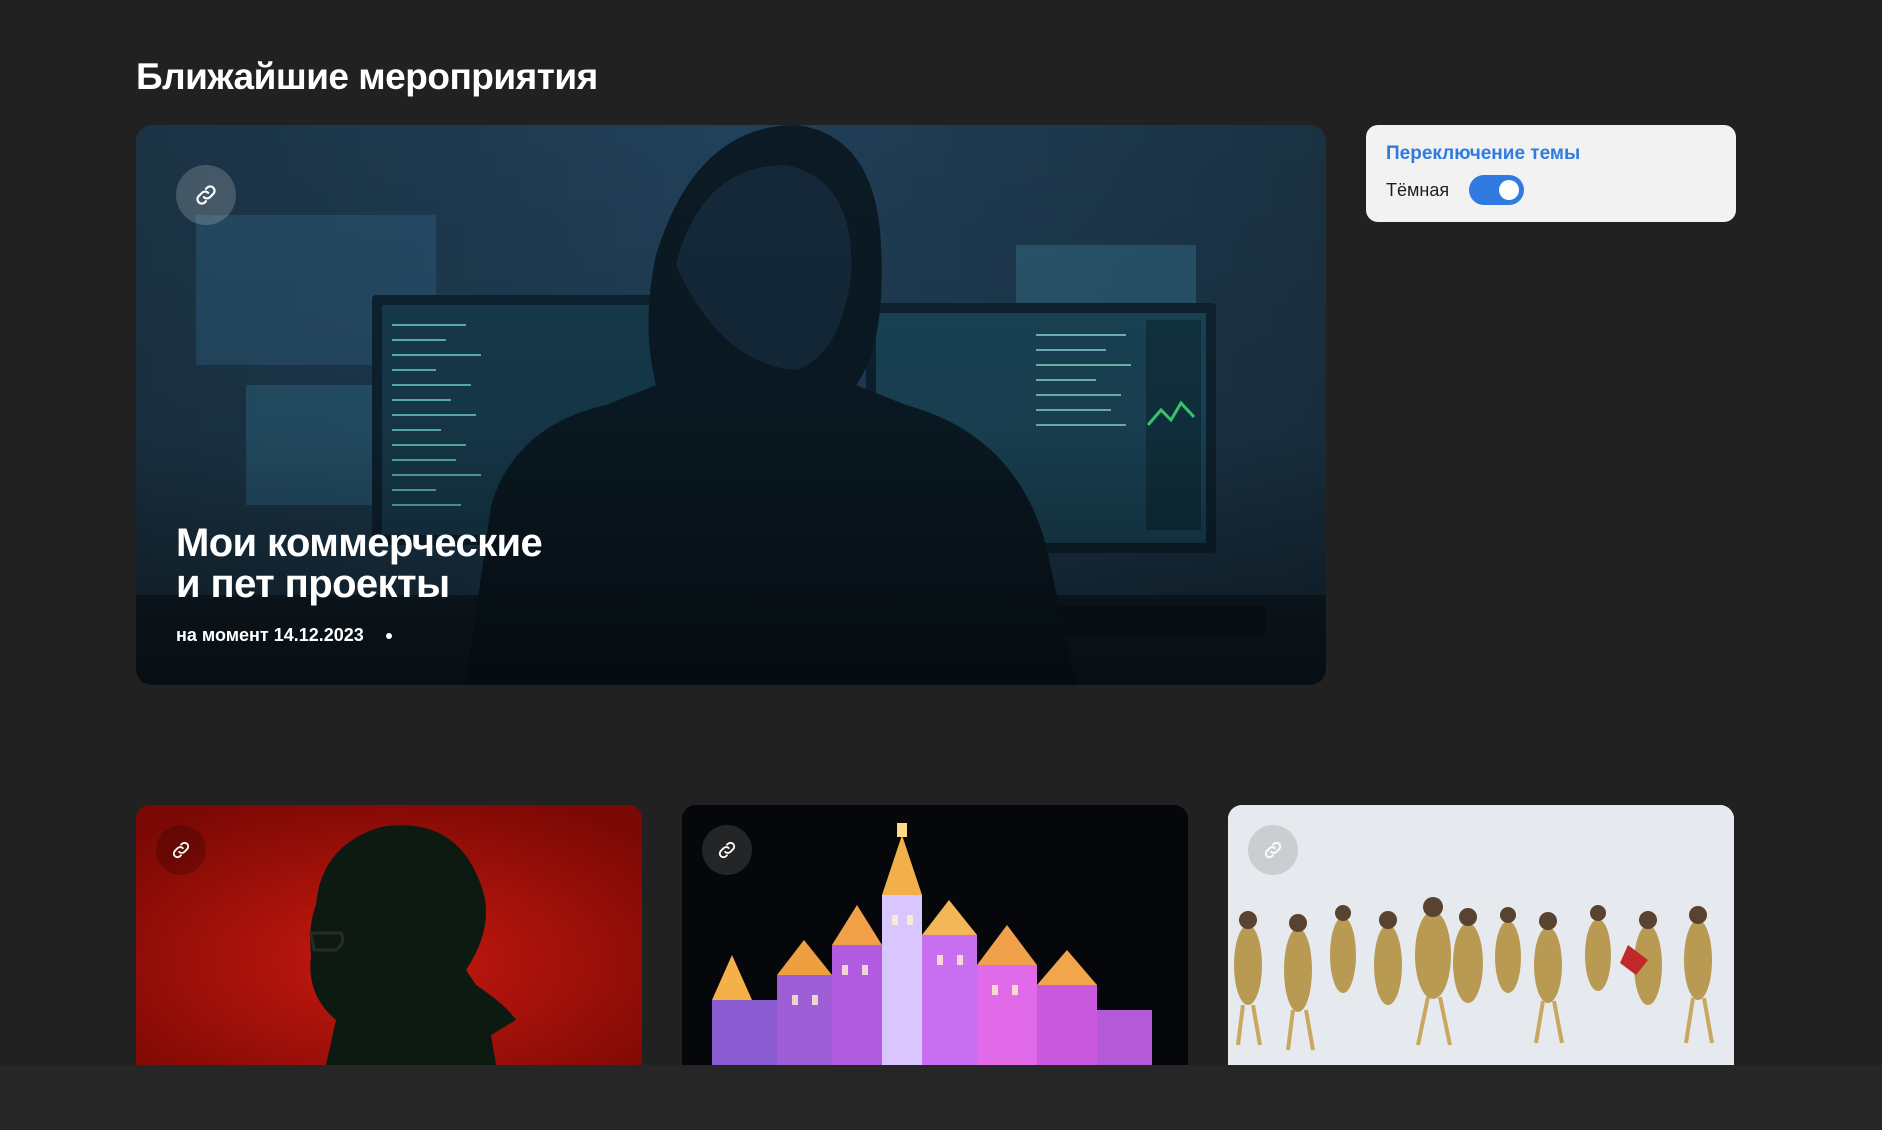 This screenshot has width=1882, height=1130. Describe the element at coordinates (1483, 153) in the screenshot. I see `theme-switcher-title: Переключение темы` at that location.